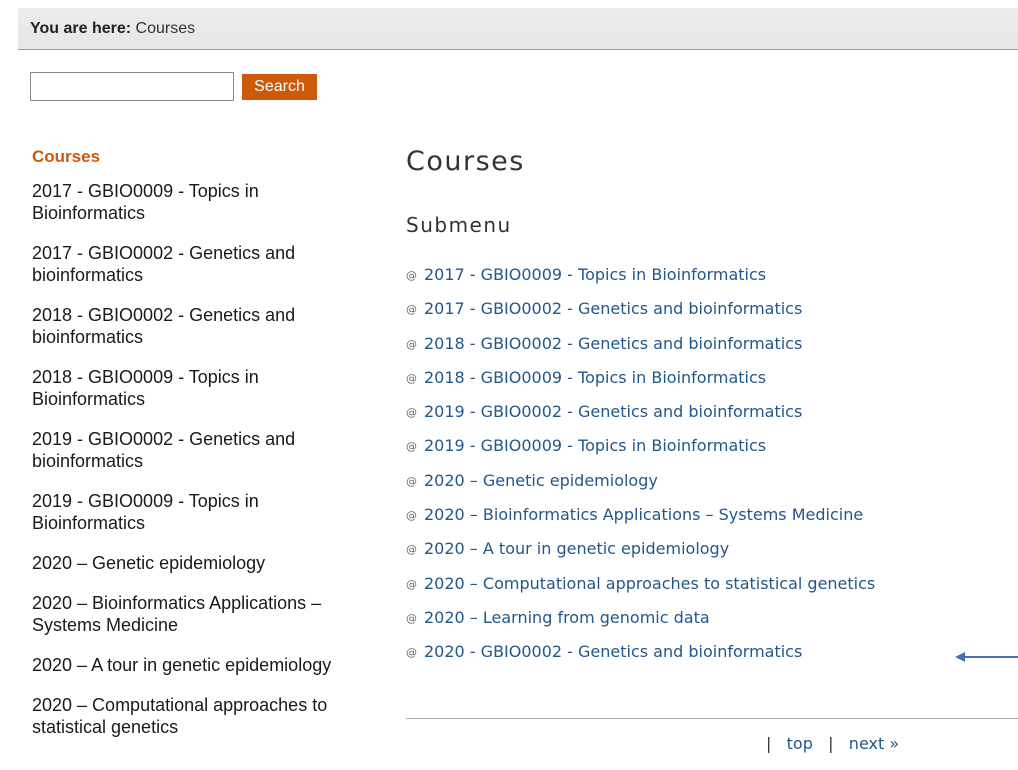 This screenshot has width=1018, height=770. Describe the element at coordinates (712, 718) in the screenshot. I see `footer-divider` at that location.